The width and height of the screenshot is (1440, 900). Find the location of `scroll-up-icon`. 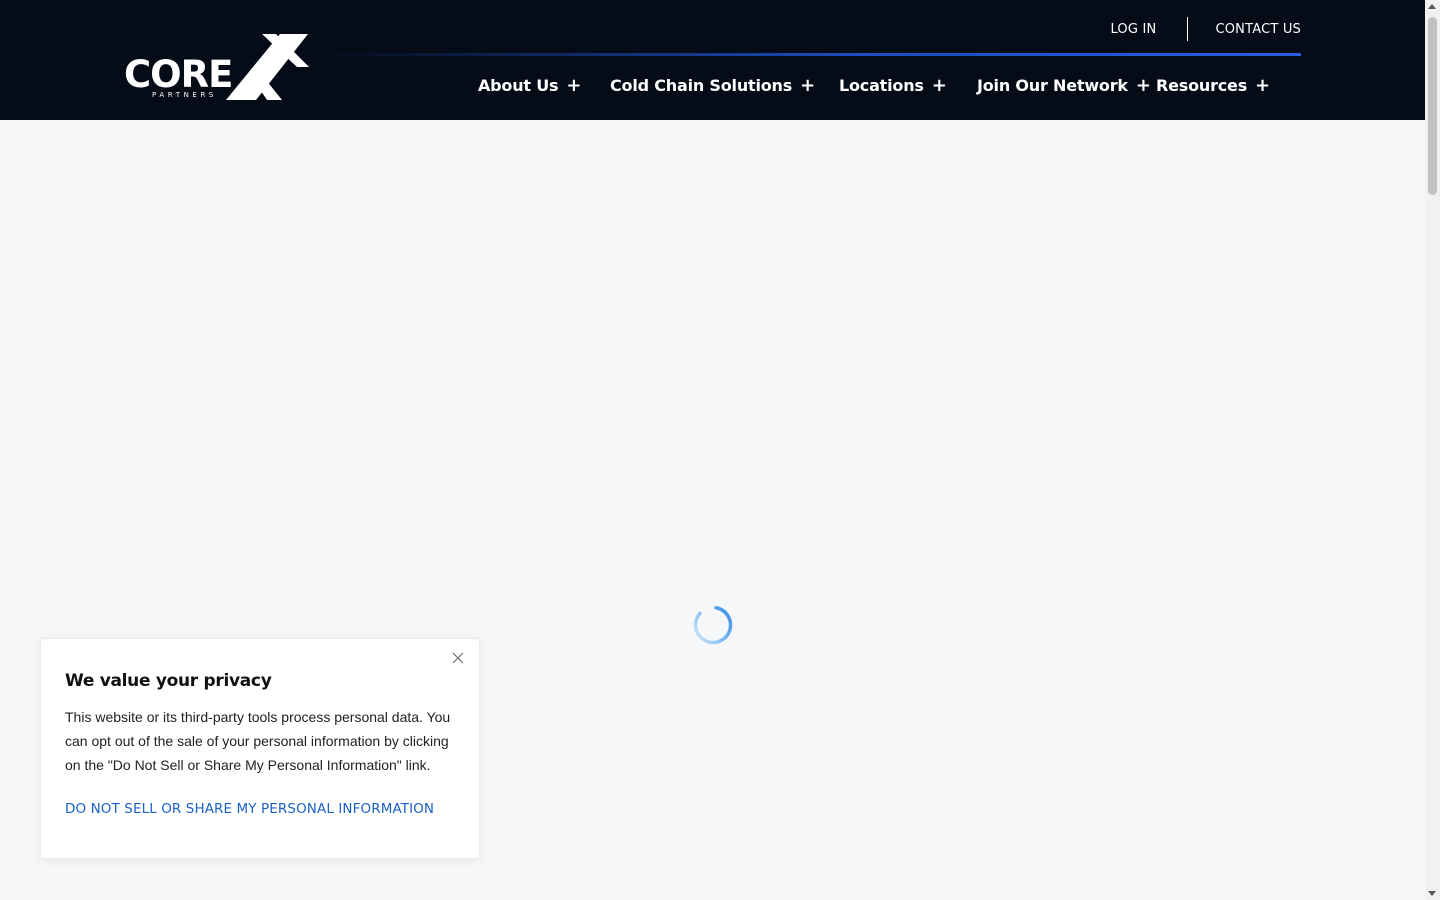

scroll-up-icon is located at coordinates (1432, 6).